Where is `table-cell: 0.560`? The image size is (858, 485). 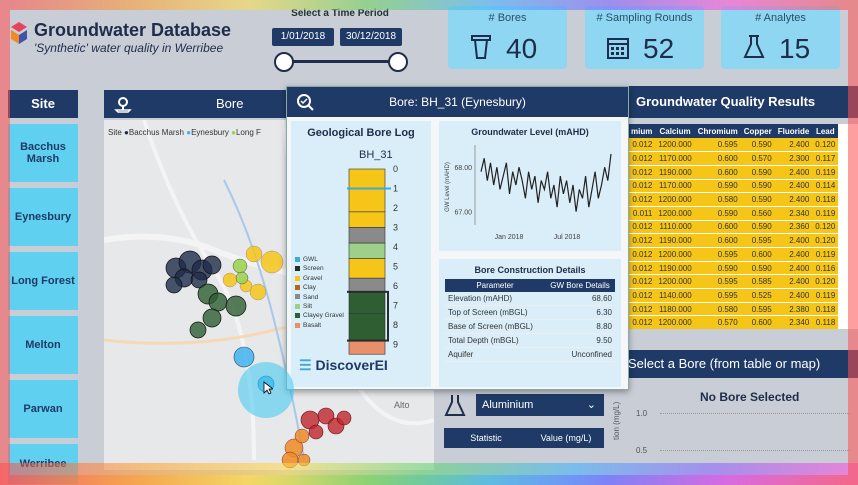
table-cell: 0.560 is located at coordinates (757, 213).